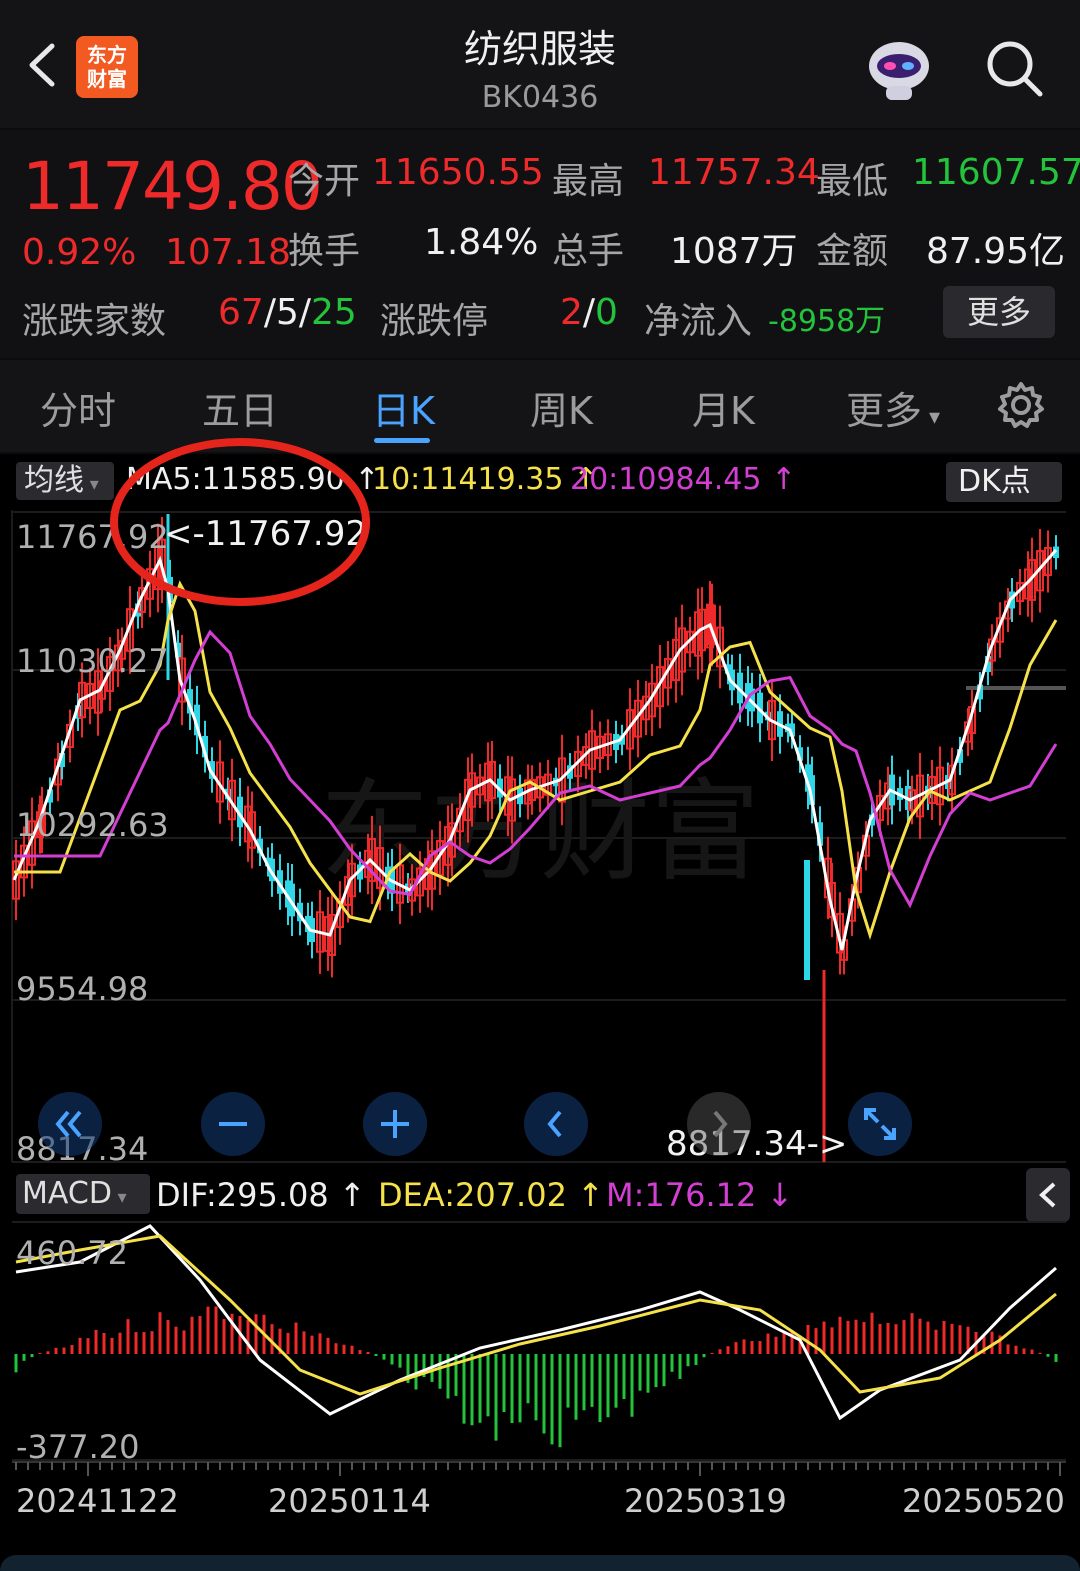  I want to click on ma20-legend: 20:10984.45 ↑, so click(683, 479).